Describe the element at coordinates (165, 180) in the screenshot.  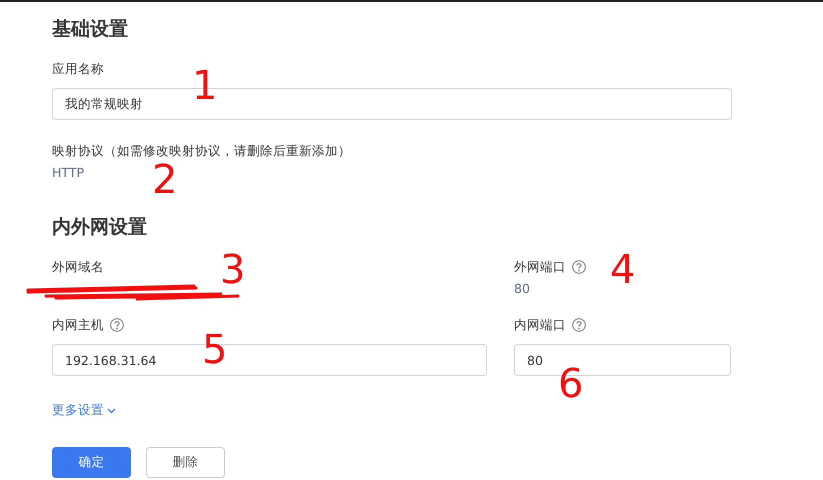
I see `annotation-number: 2` at that location.